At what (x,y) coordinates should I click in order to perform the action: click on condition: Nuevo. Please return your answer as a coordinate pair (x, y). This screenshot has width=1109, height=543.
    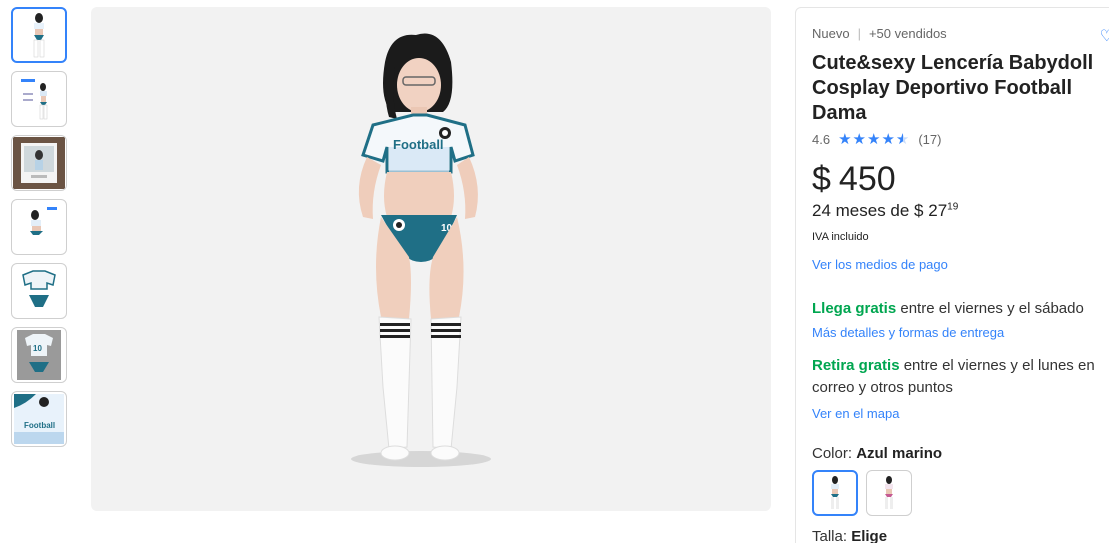
    Looking at the image, I should click on (831, 33).